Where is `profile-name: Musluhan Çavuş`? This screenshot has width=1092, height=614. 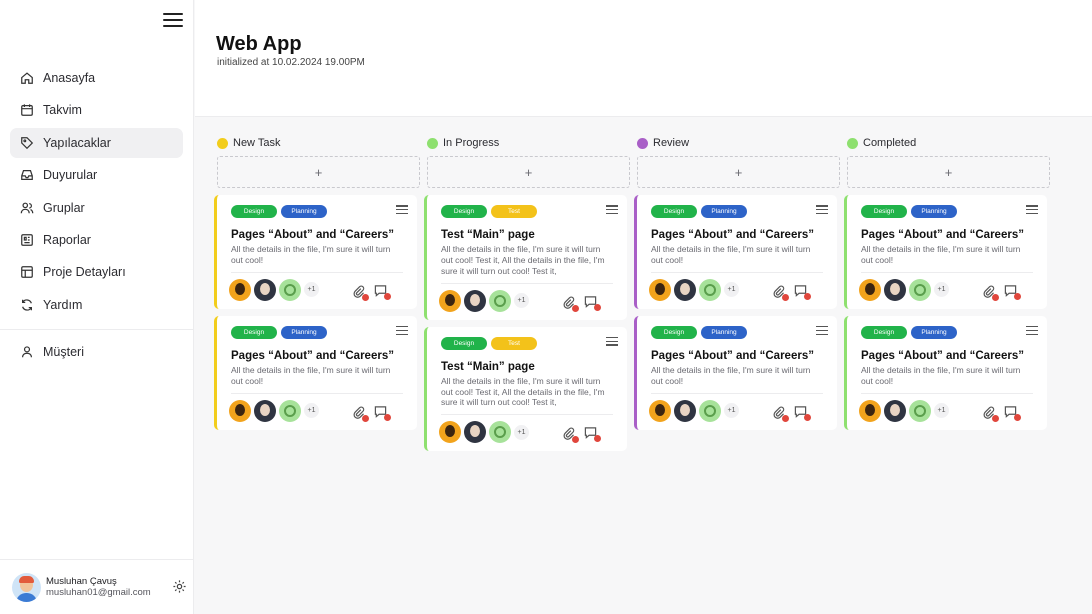 profile-name: Musluhan Çavuş is located at coordinates (81, 581).